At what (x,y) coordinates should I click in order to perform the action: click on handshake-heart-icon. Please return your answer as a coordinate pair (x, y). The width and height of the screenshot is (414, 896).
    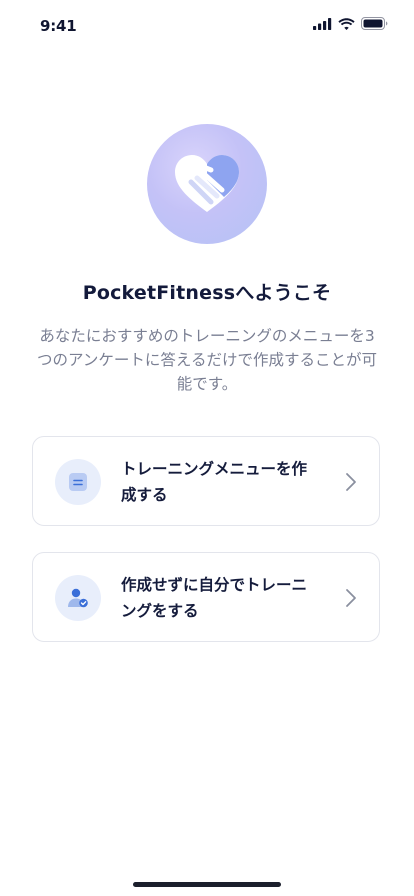
    Looking at the image, I should click on (207, 183).